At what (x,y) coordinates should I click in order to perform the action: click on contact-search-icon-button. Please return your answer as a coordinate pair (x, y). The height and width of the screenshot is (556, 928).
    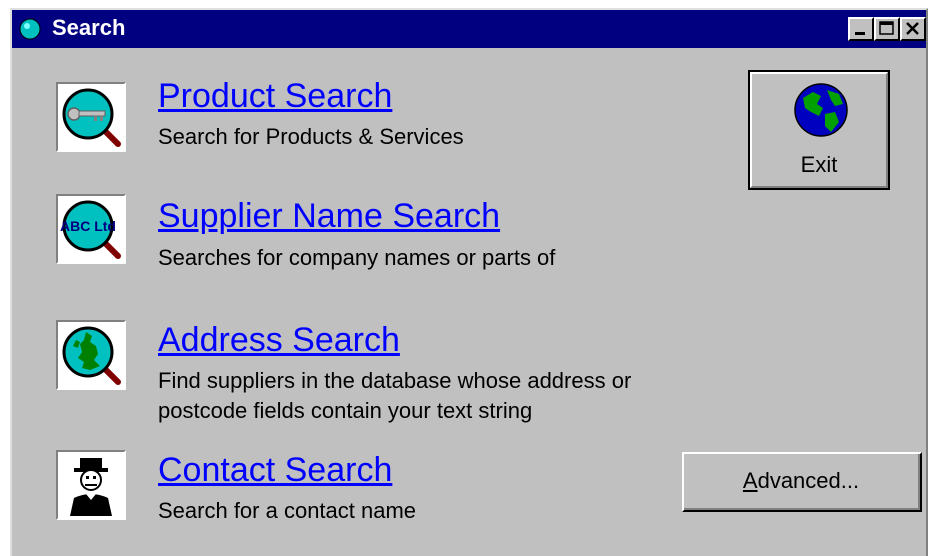
    Looking at the image, I should click on (91, 485).